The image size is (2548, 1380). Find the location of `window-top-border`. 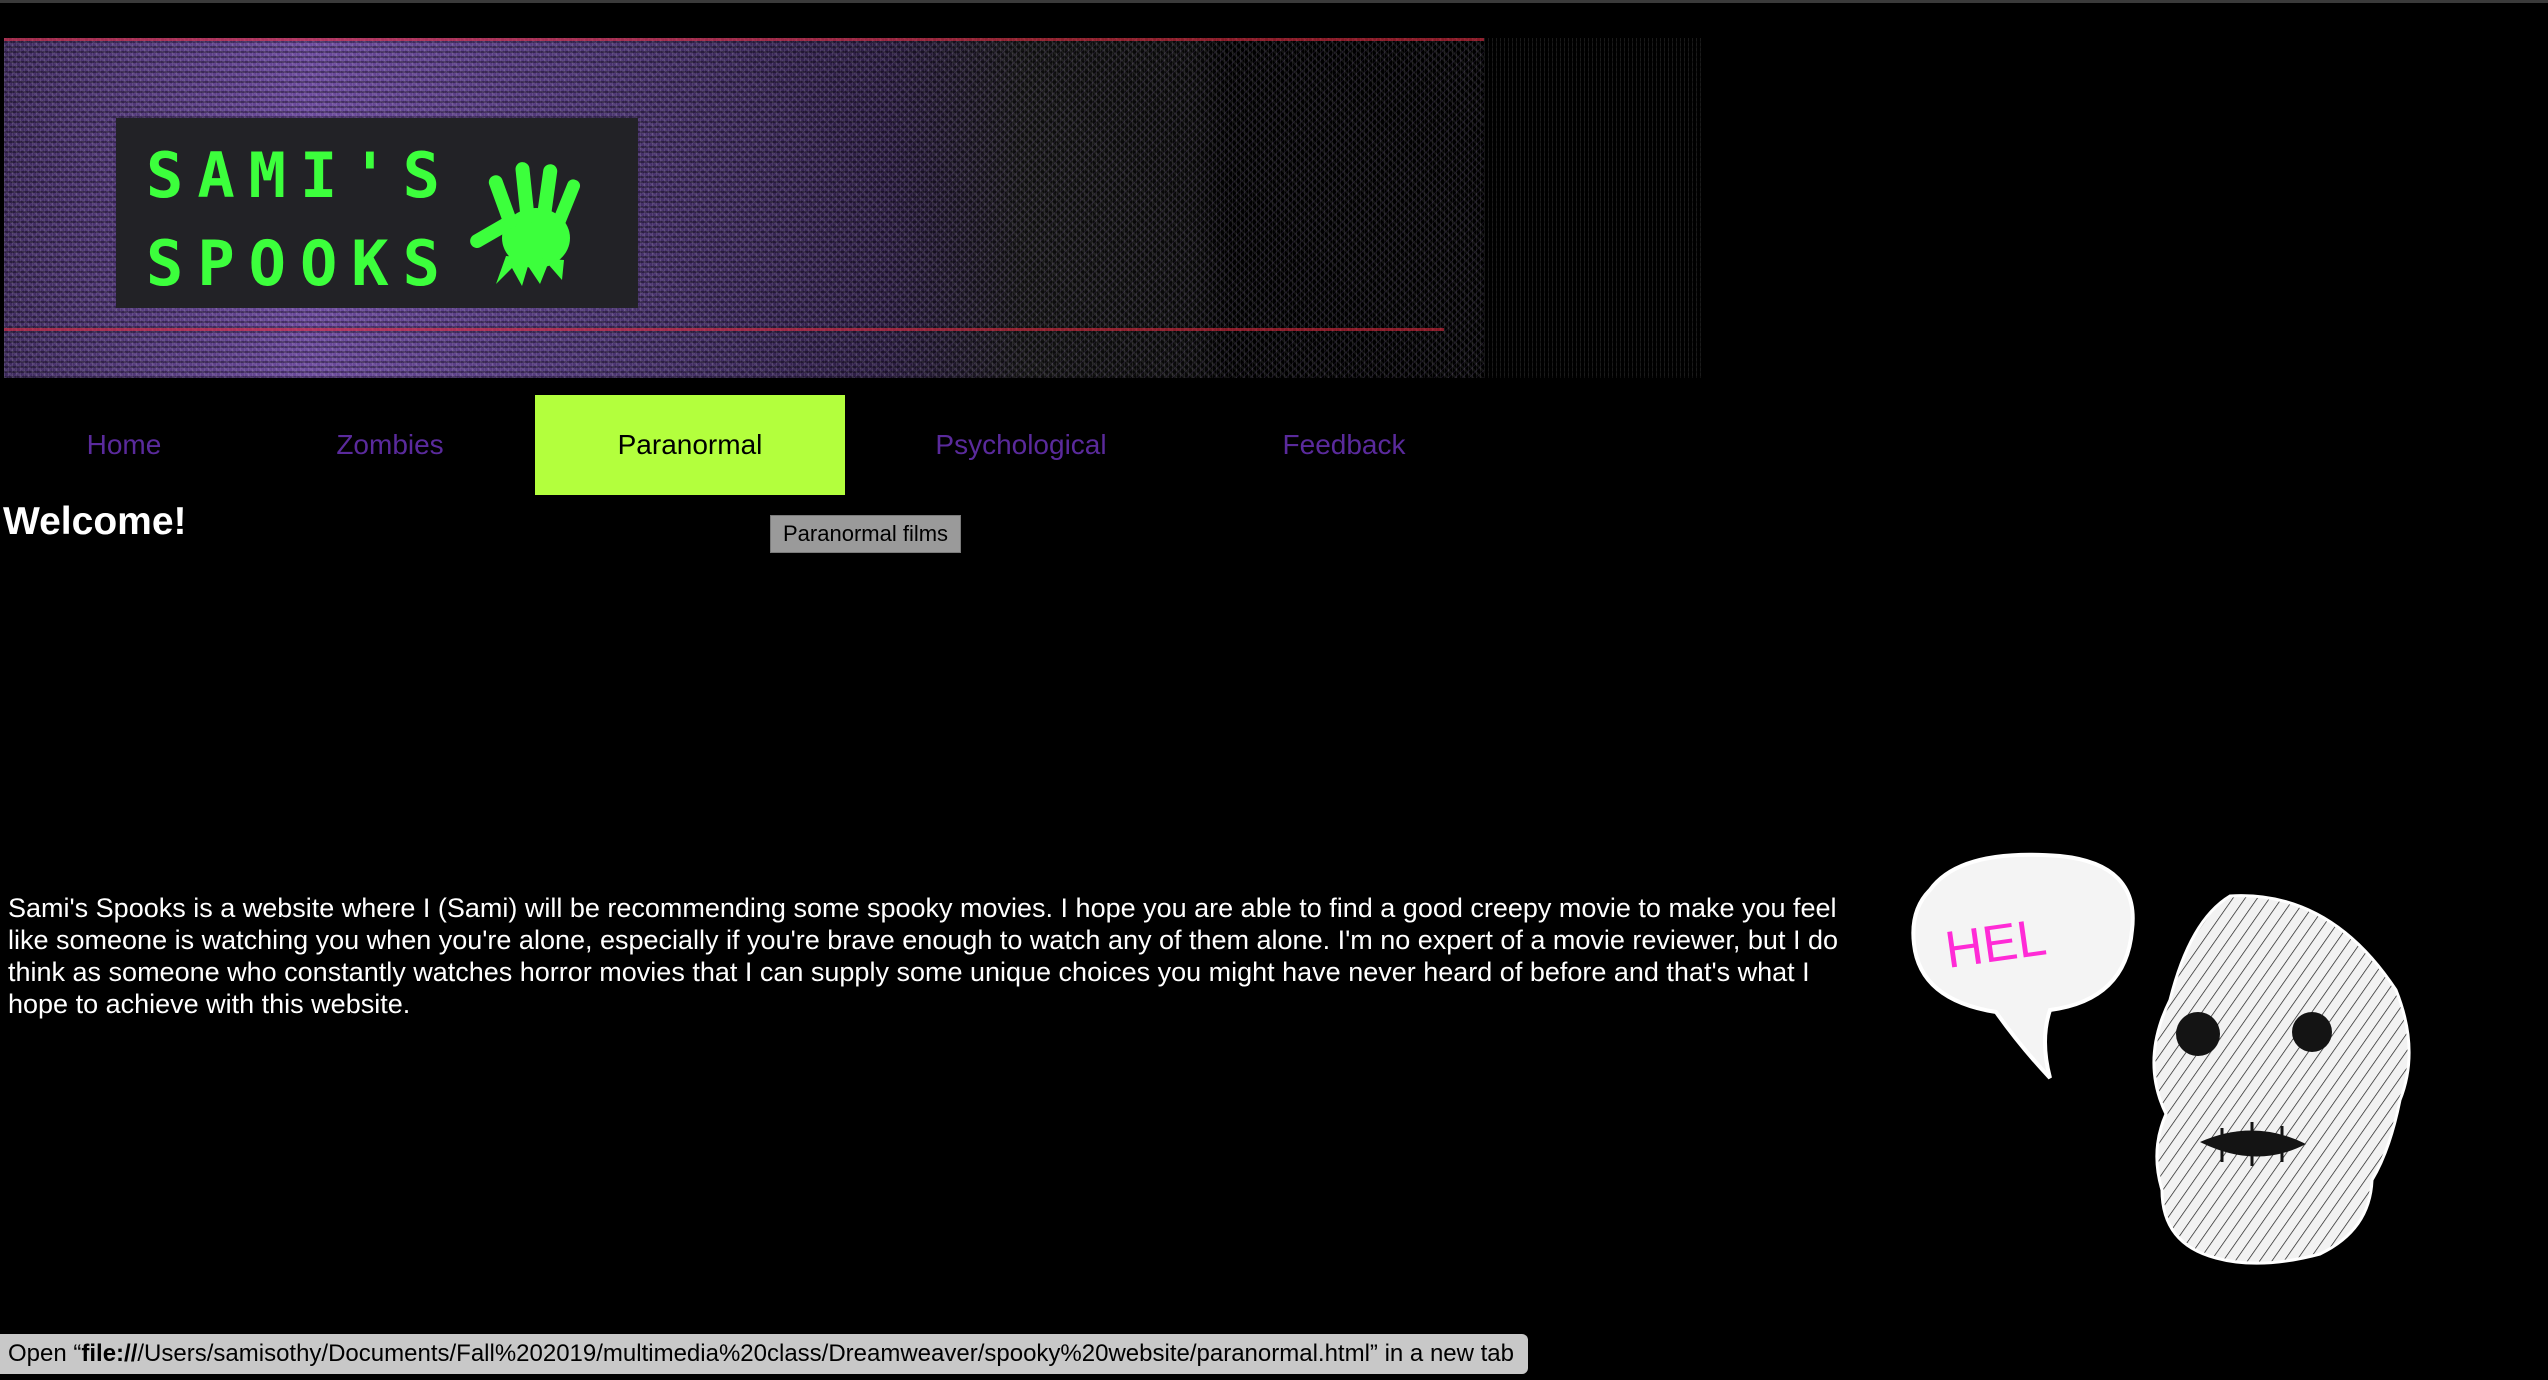

window-top-border is located at coordinates (1274, 1).